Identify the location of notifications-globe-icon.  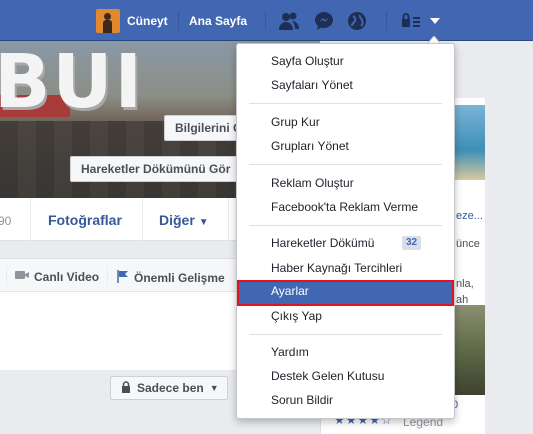
(357, 21).